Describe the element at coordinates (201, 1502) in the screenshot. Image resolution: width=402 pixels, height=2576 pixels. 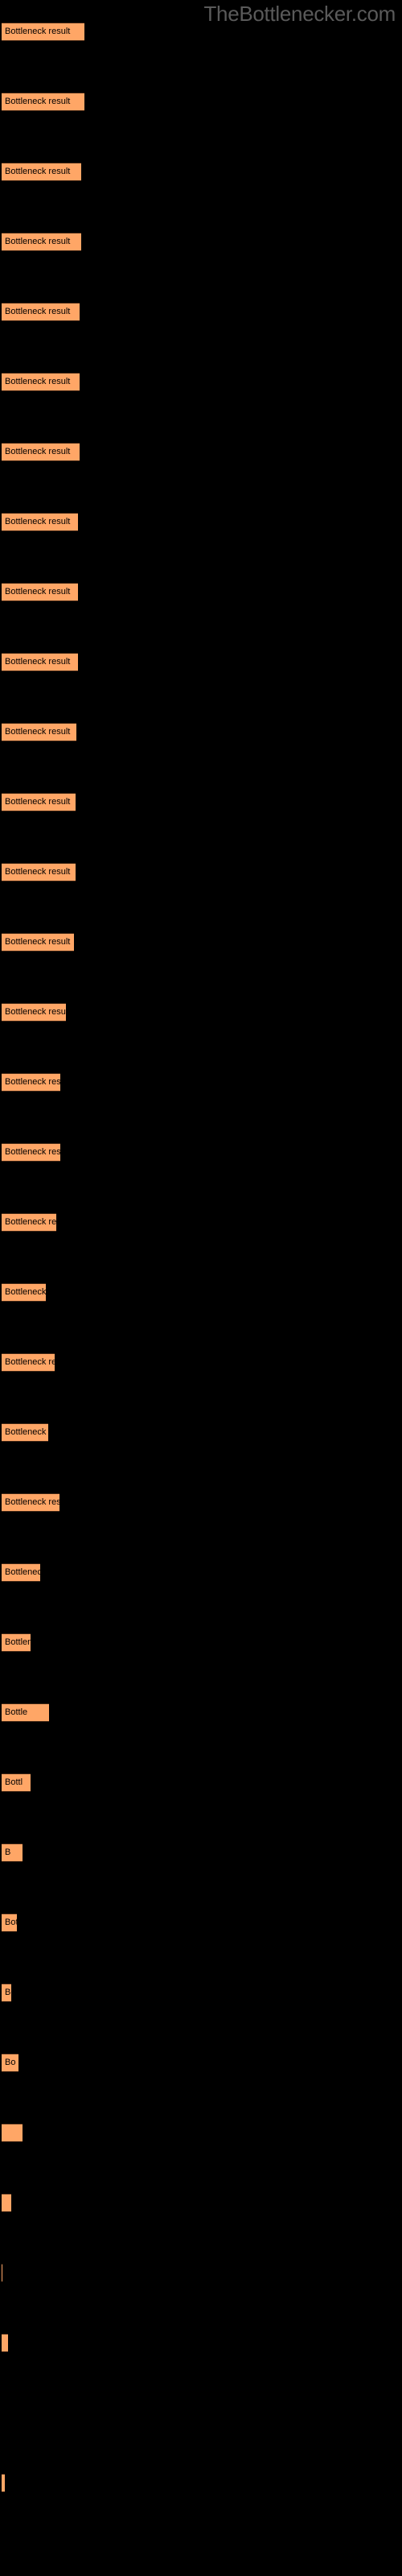
I see `bar-row: Bottleneck resul` at that location.